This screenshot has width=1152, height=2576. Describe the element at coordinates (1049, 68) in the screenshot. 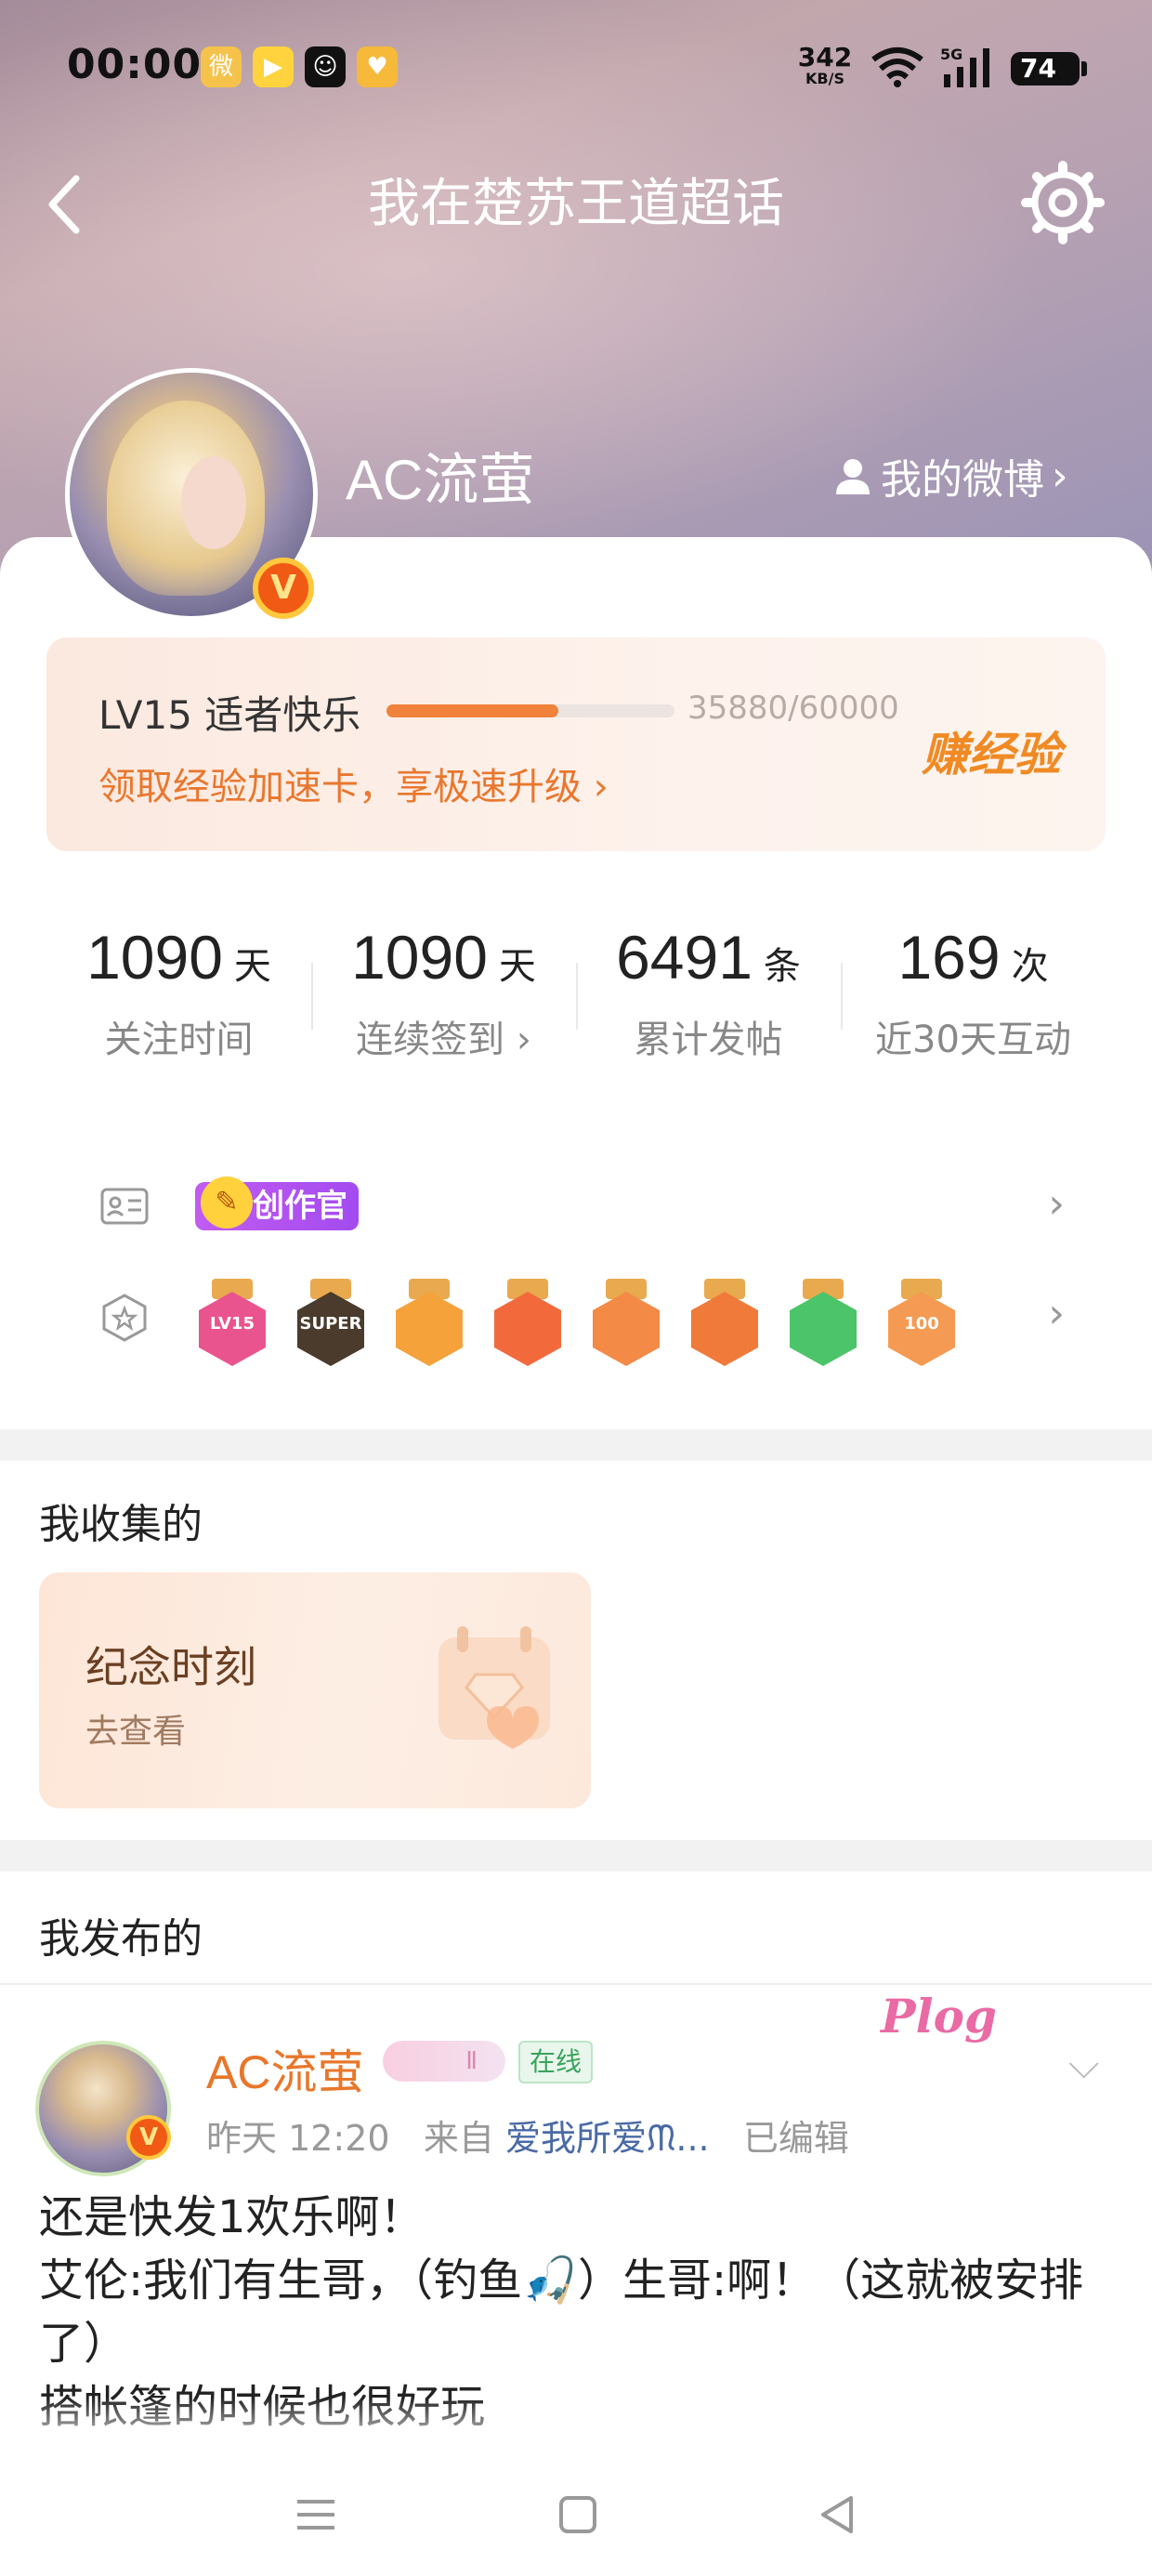

I see `battery-indicator: 74` at that location.